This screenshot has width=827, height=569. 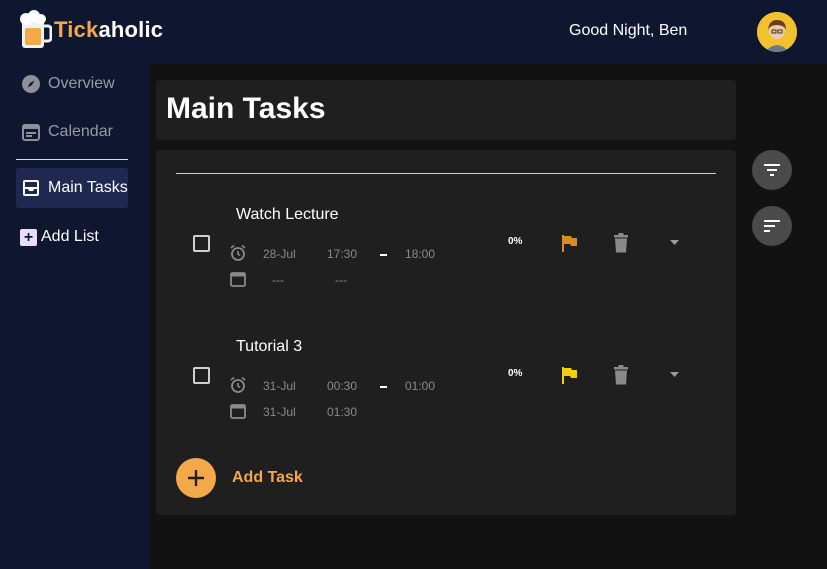 I want to click on app-name: Tickaholic, so click(x=109, y=29).